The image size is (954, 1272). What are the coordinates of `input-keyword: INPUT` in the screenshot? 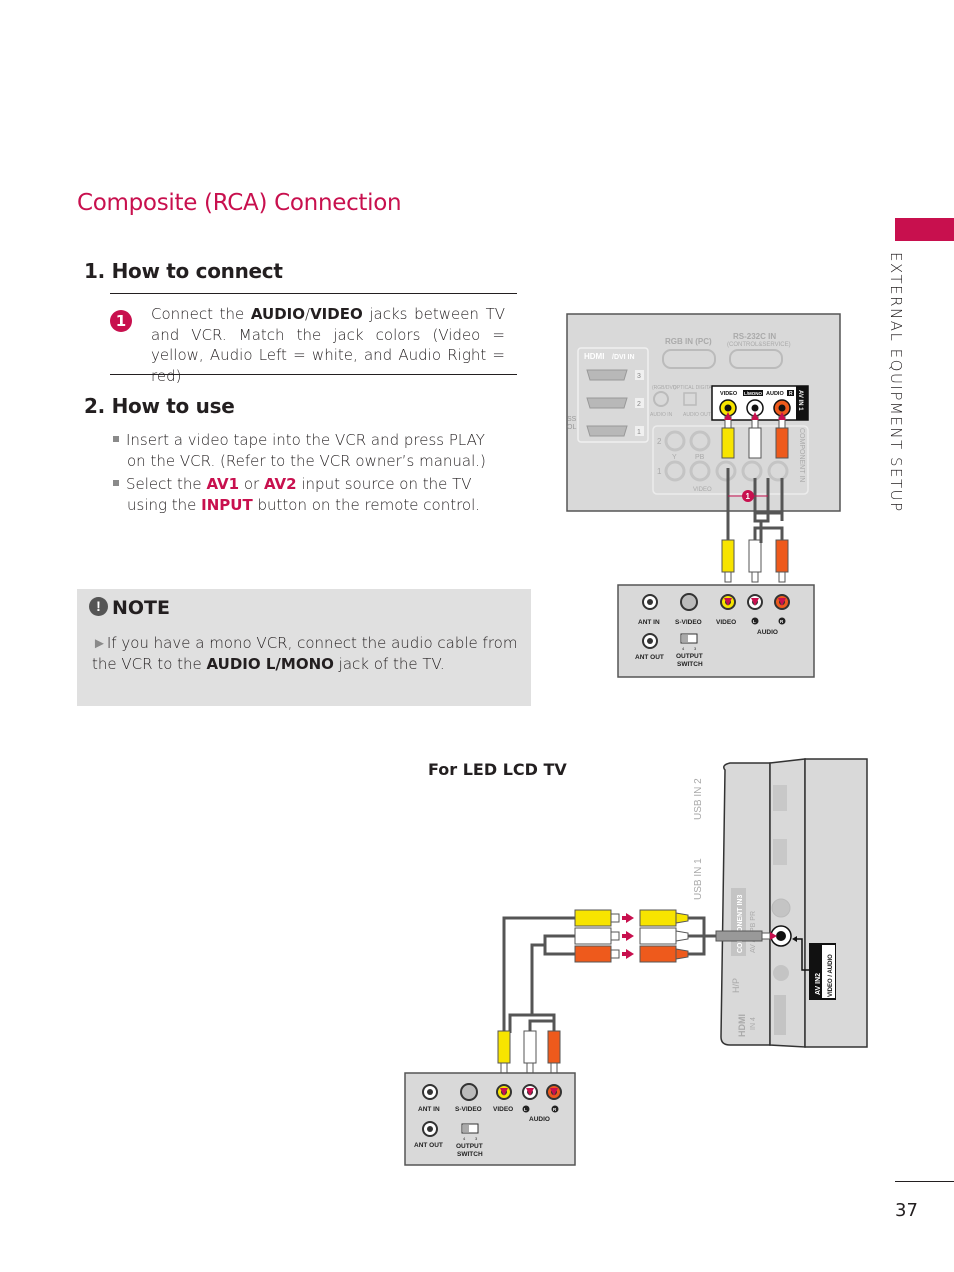 It's located at (227, 504).